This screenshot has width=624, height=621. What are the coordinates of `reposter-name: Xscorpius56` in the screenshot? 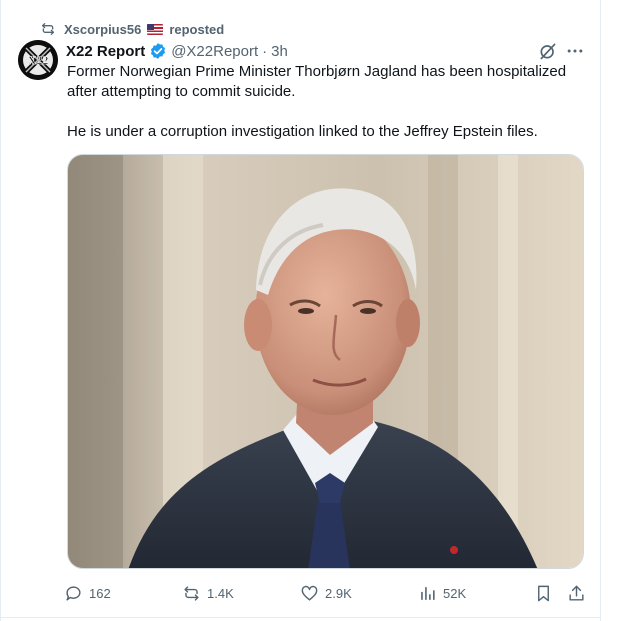 It's located at (102, 29).